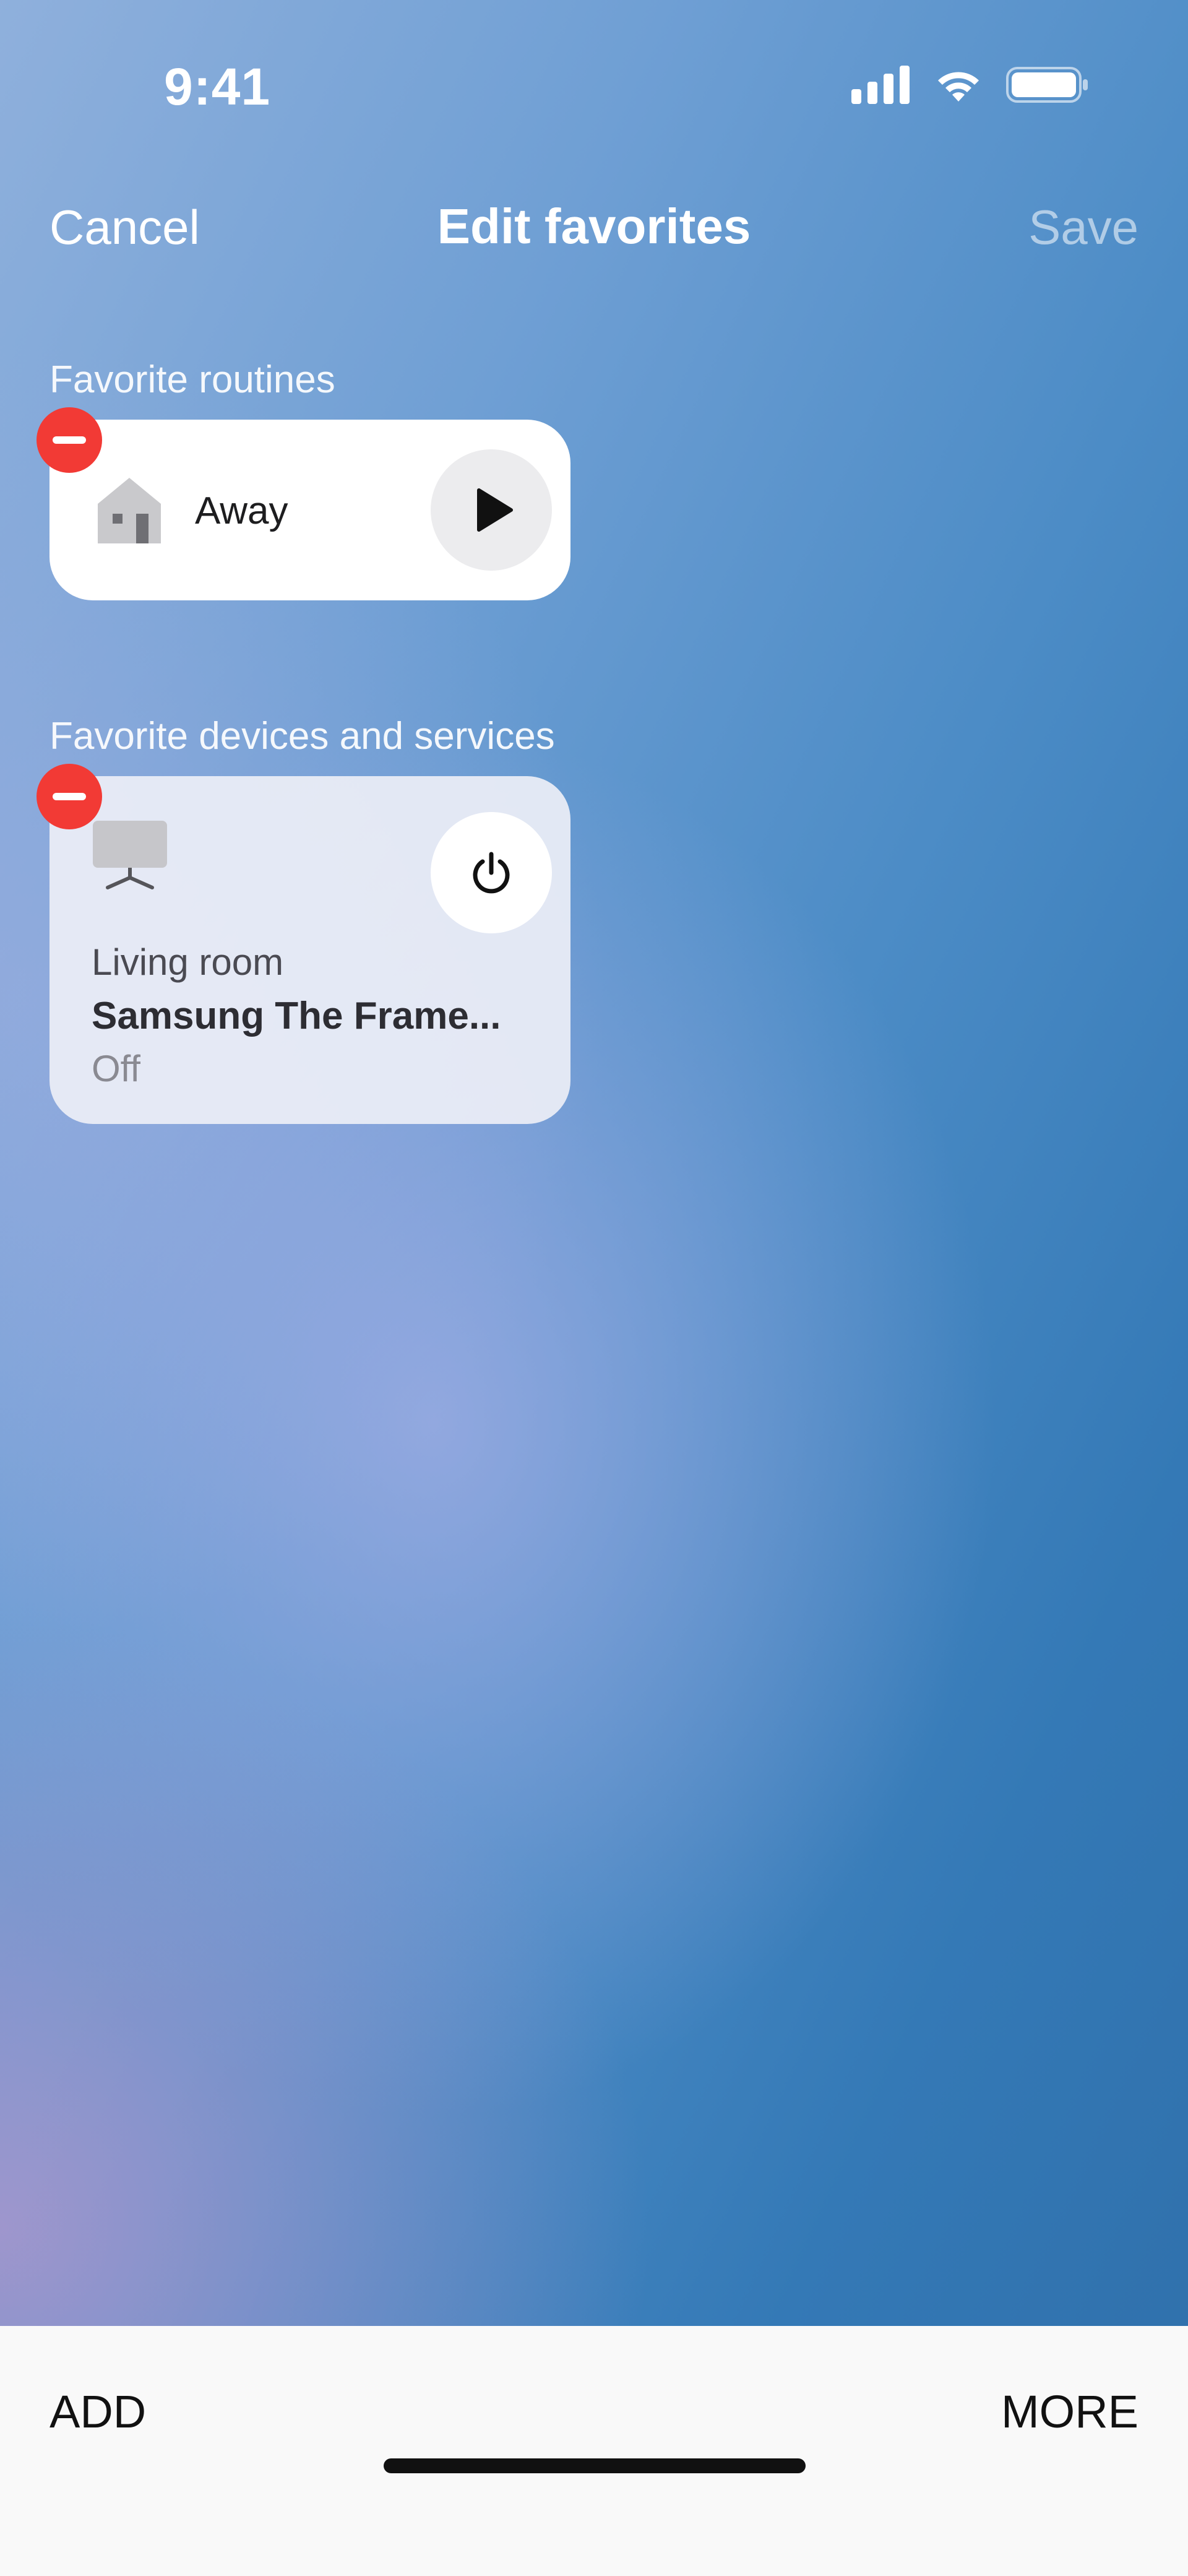 The image size is (1188, 2576). Describe the element at coordinates (130, 855) in the screenshot. I see `tv-icon` at that location.